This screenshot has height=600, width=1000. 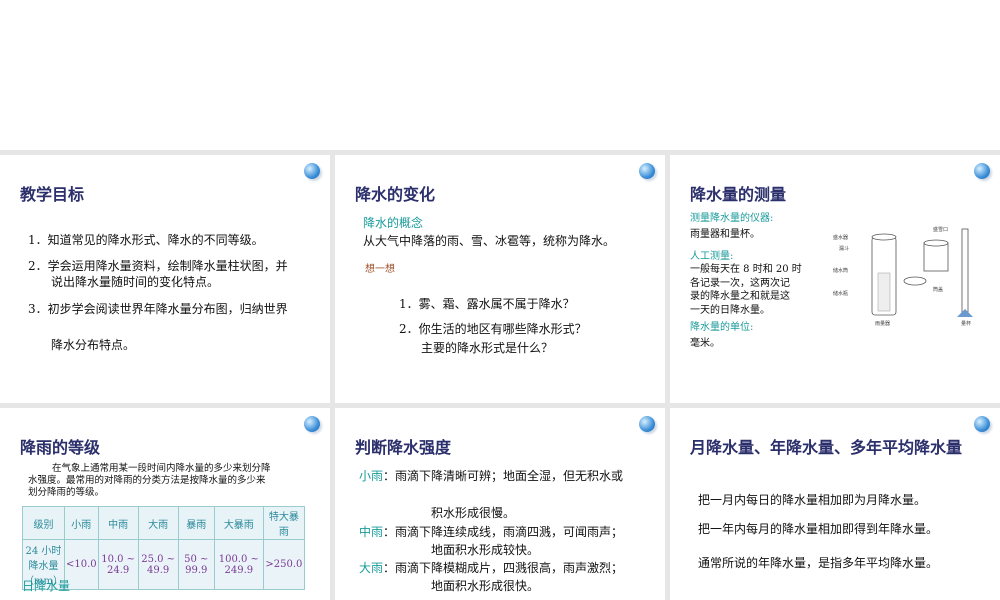 What do you see at coordinates (93, 345) in the screenshot?
I see `objective-3-cont: 降水分布特点。` at bounding box center [93, 345].